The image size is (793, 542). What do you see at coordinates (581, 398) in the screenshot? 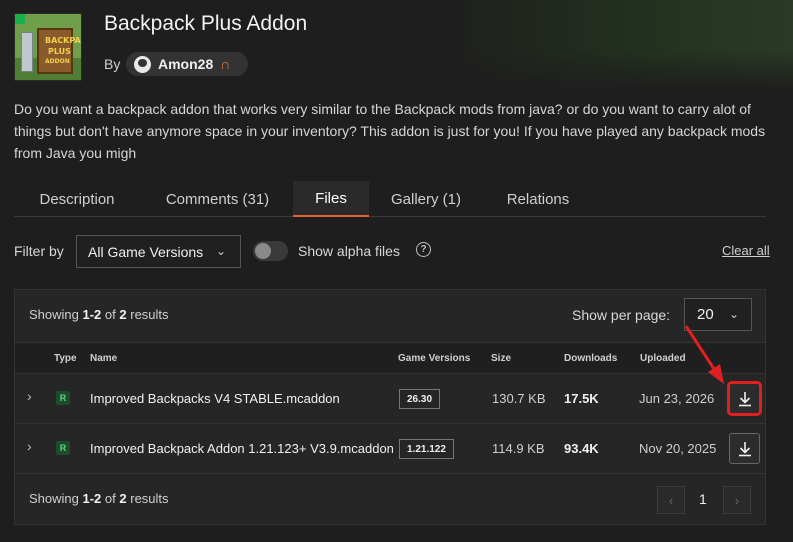
I see `download-count: 17.5K` at bounding box center [581, 398].